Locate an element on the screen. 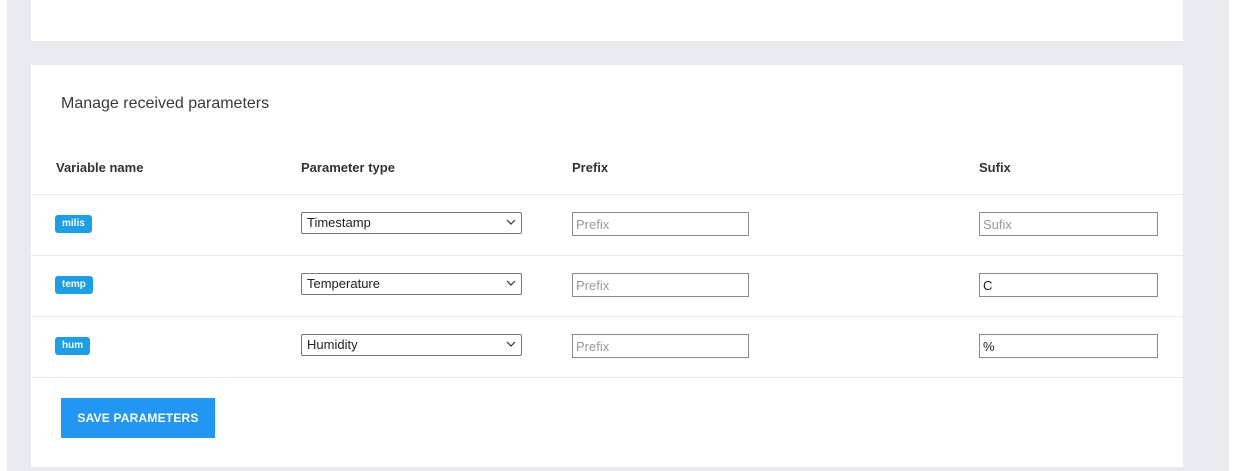 The image size is (1252, 471). variable-badge: temp is located at coordinates (74, 285).